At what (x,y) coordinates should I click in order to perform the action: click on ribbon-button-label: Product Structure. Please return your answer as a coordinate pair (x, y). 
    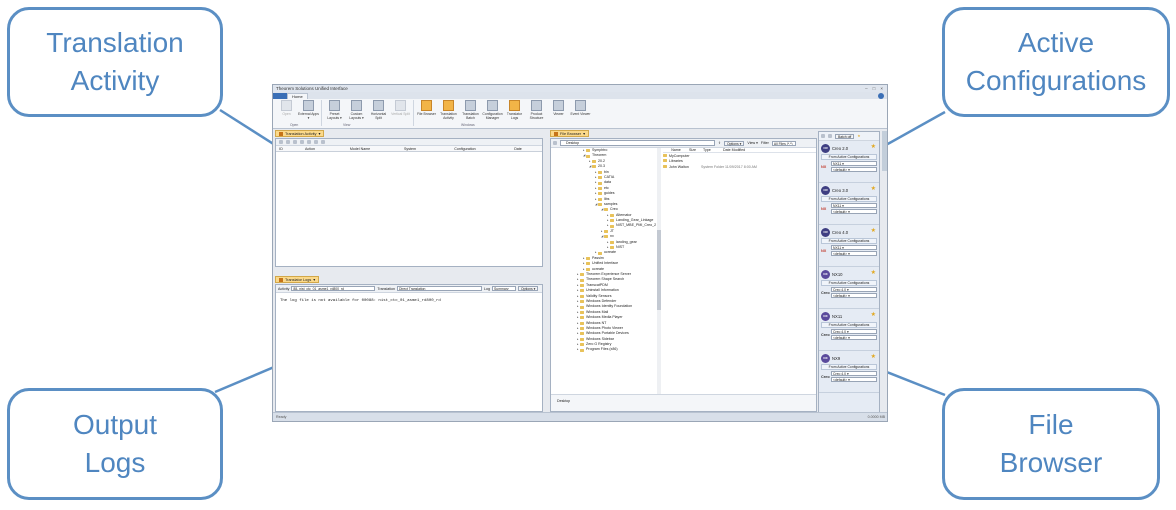
    Looking at the image, I should click on (536, 116).